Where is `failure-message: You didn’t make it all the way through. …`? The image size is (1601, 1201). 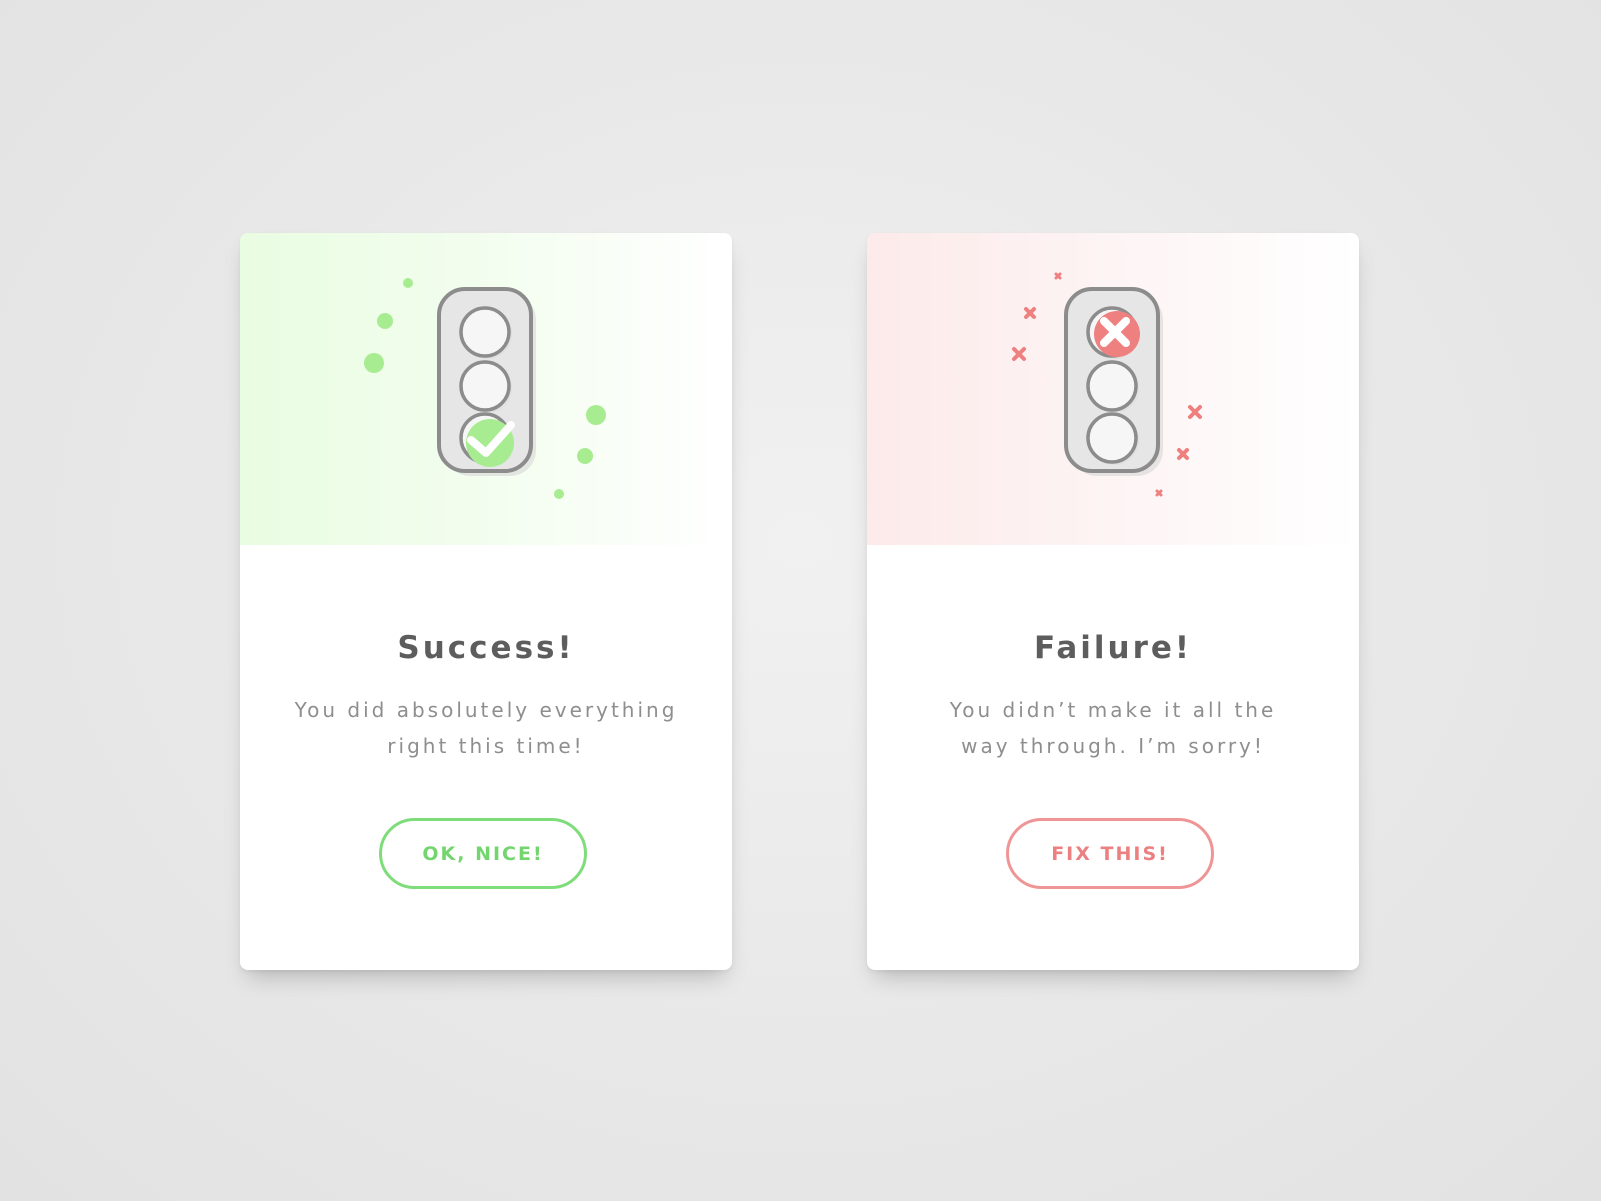 failure-message: You didn’t make it all the way through. … is located at coordinates (1113, 728).